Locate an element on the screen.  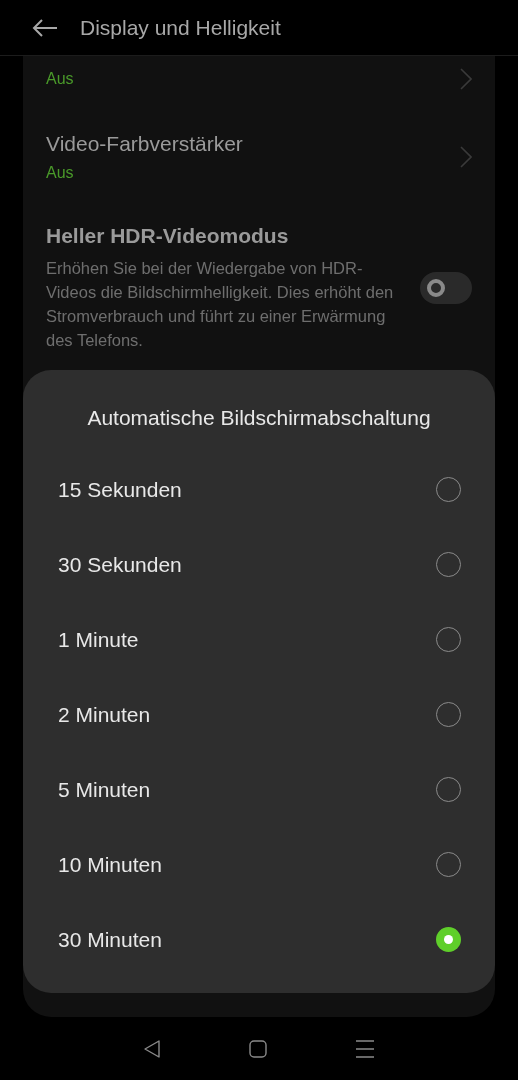
dialog-title: Automatische Bildschirmabschaltung is located at coordinates (259, 418).